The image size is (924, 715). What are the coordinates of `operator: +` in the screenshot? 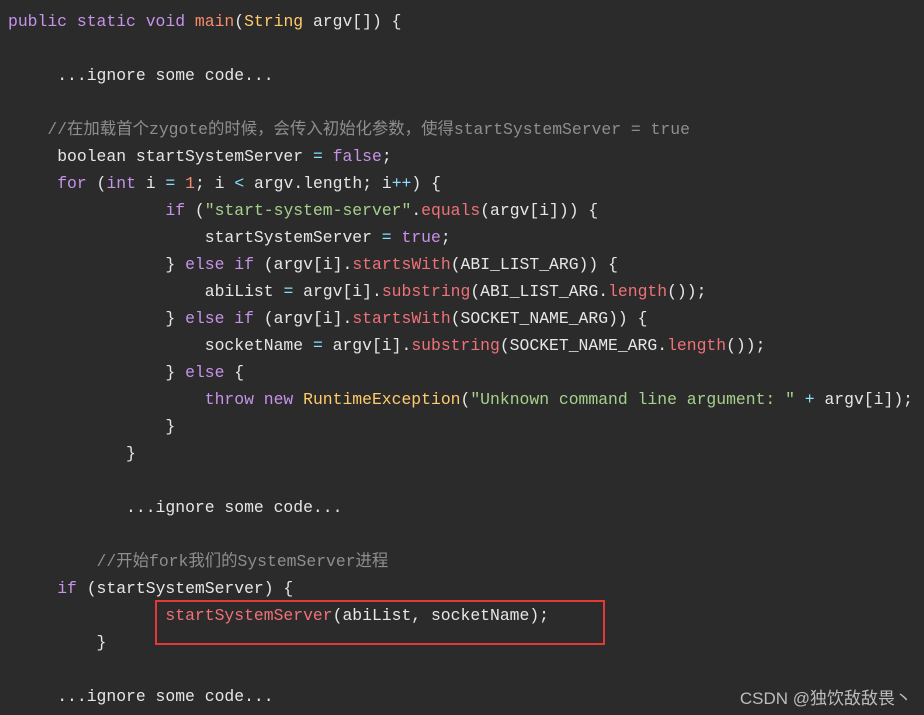 It's located at (809, 399).